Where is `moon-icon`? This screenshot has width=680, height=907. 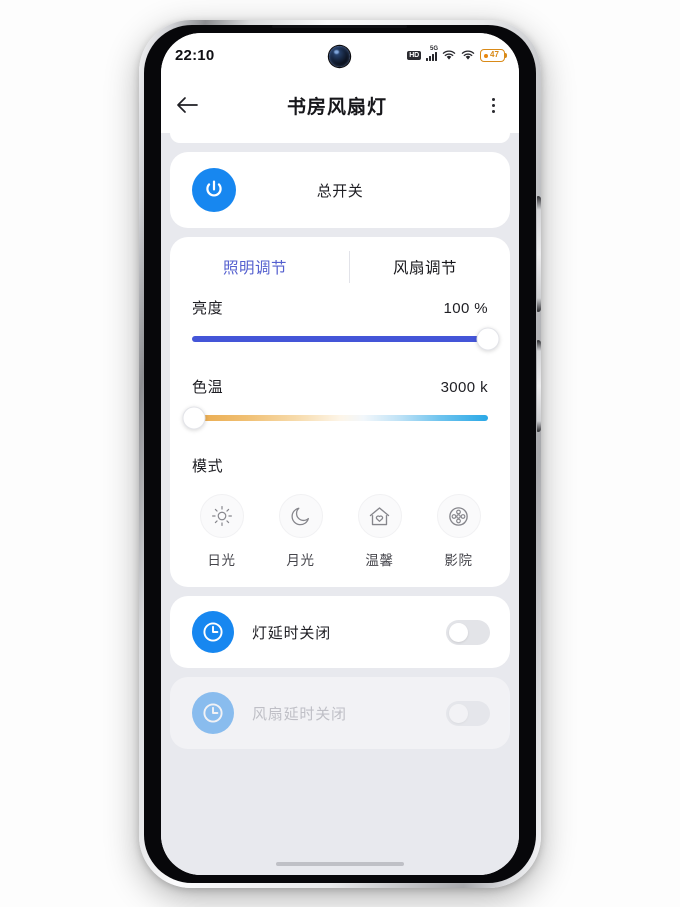 moon-icon is located at coordinates (300, 516).